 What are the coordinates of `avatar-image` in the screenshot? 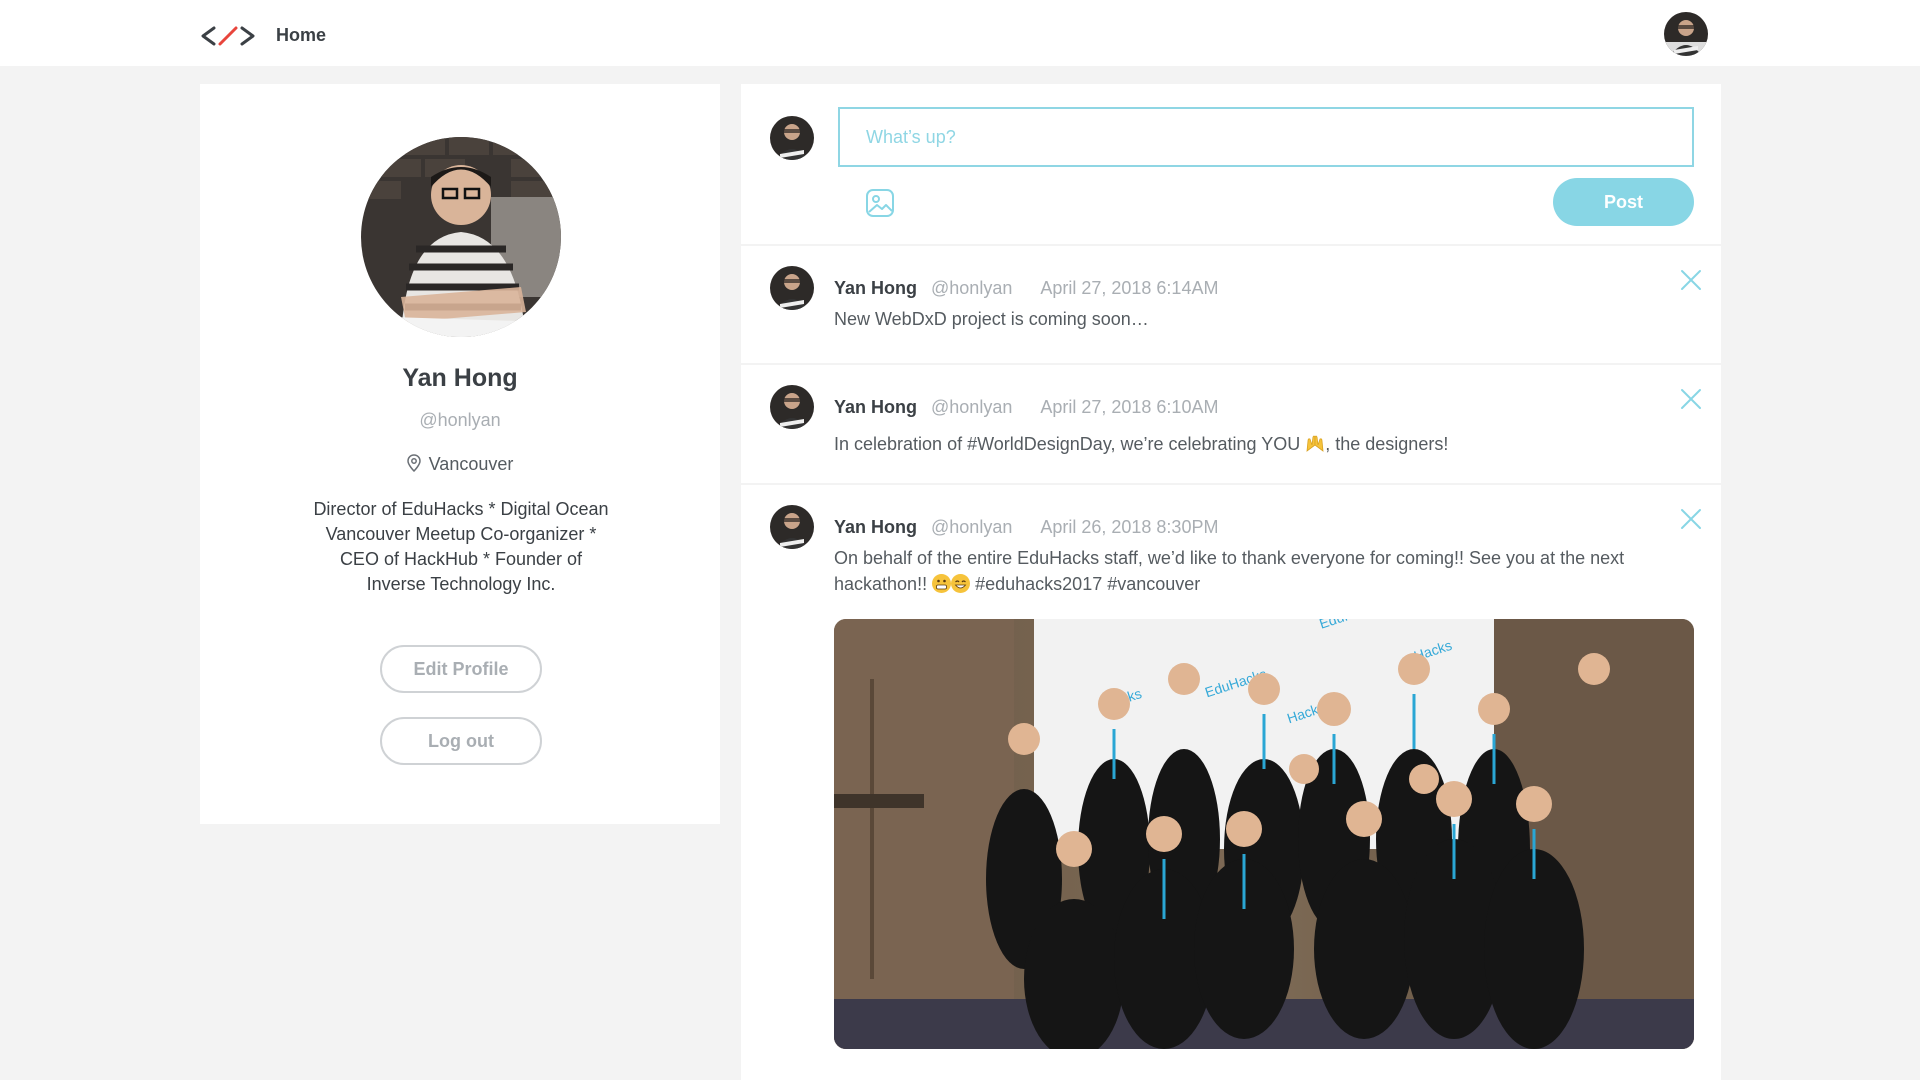 It's located at (1686, 34).